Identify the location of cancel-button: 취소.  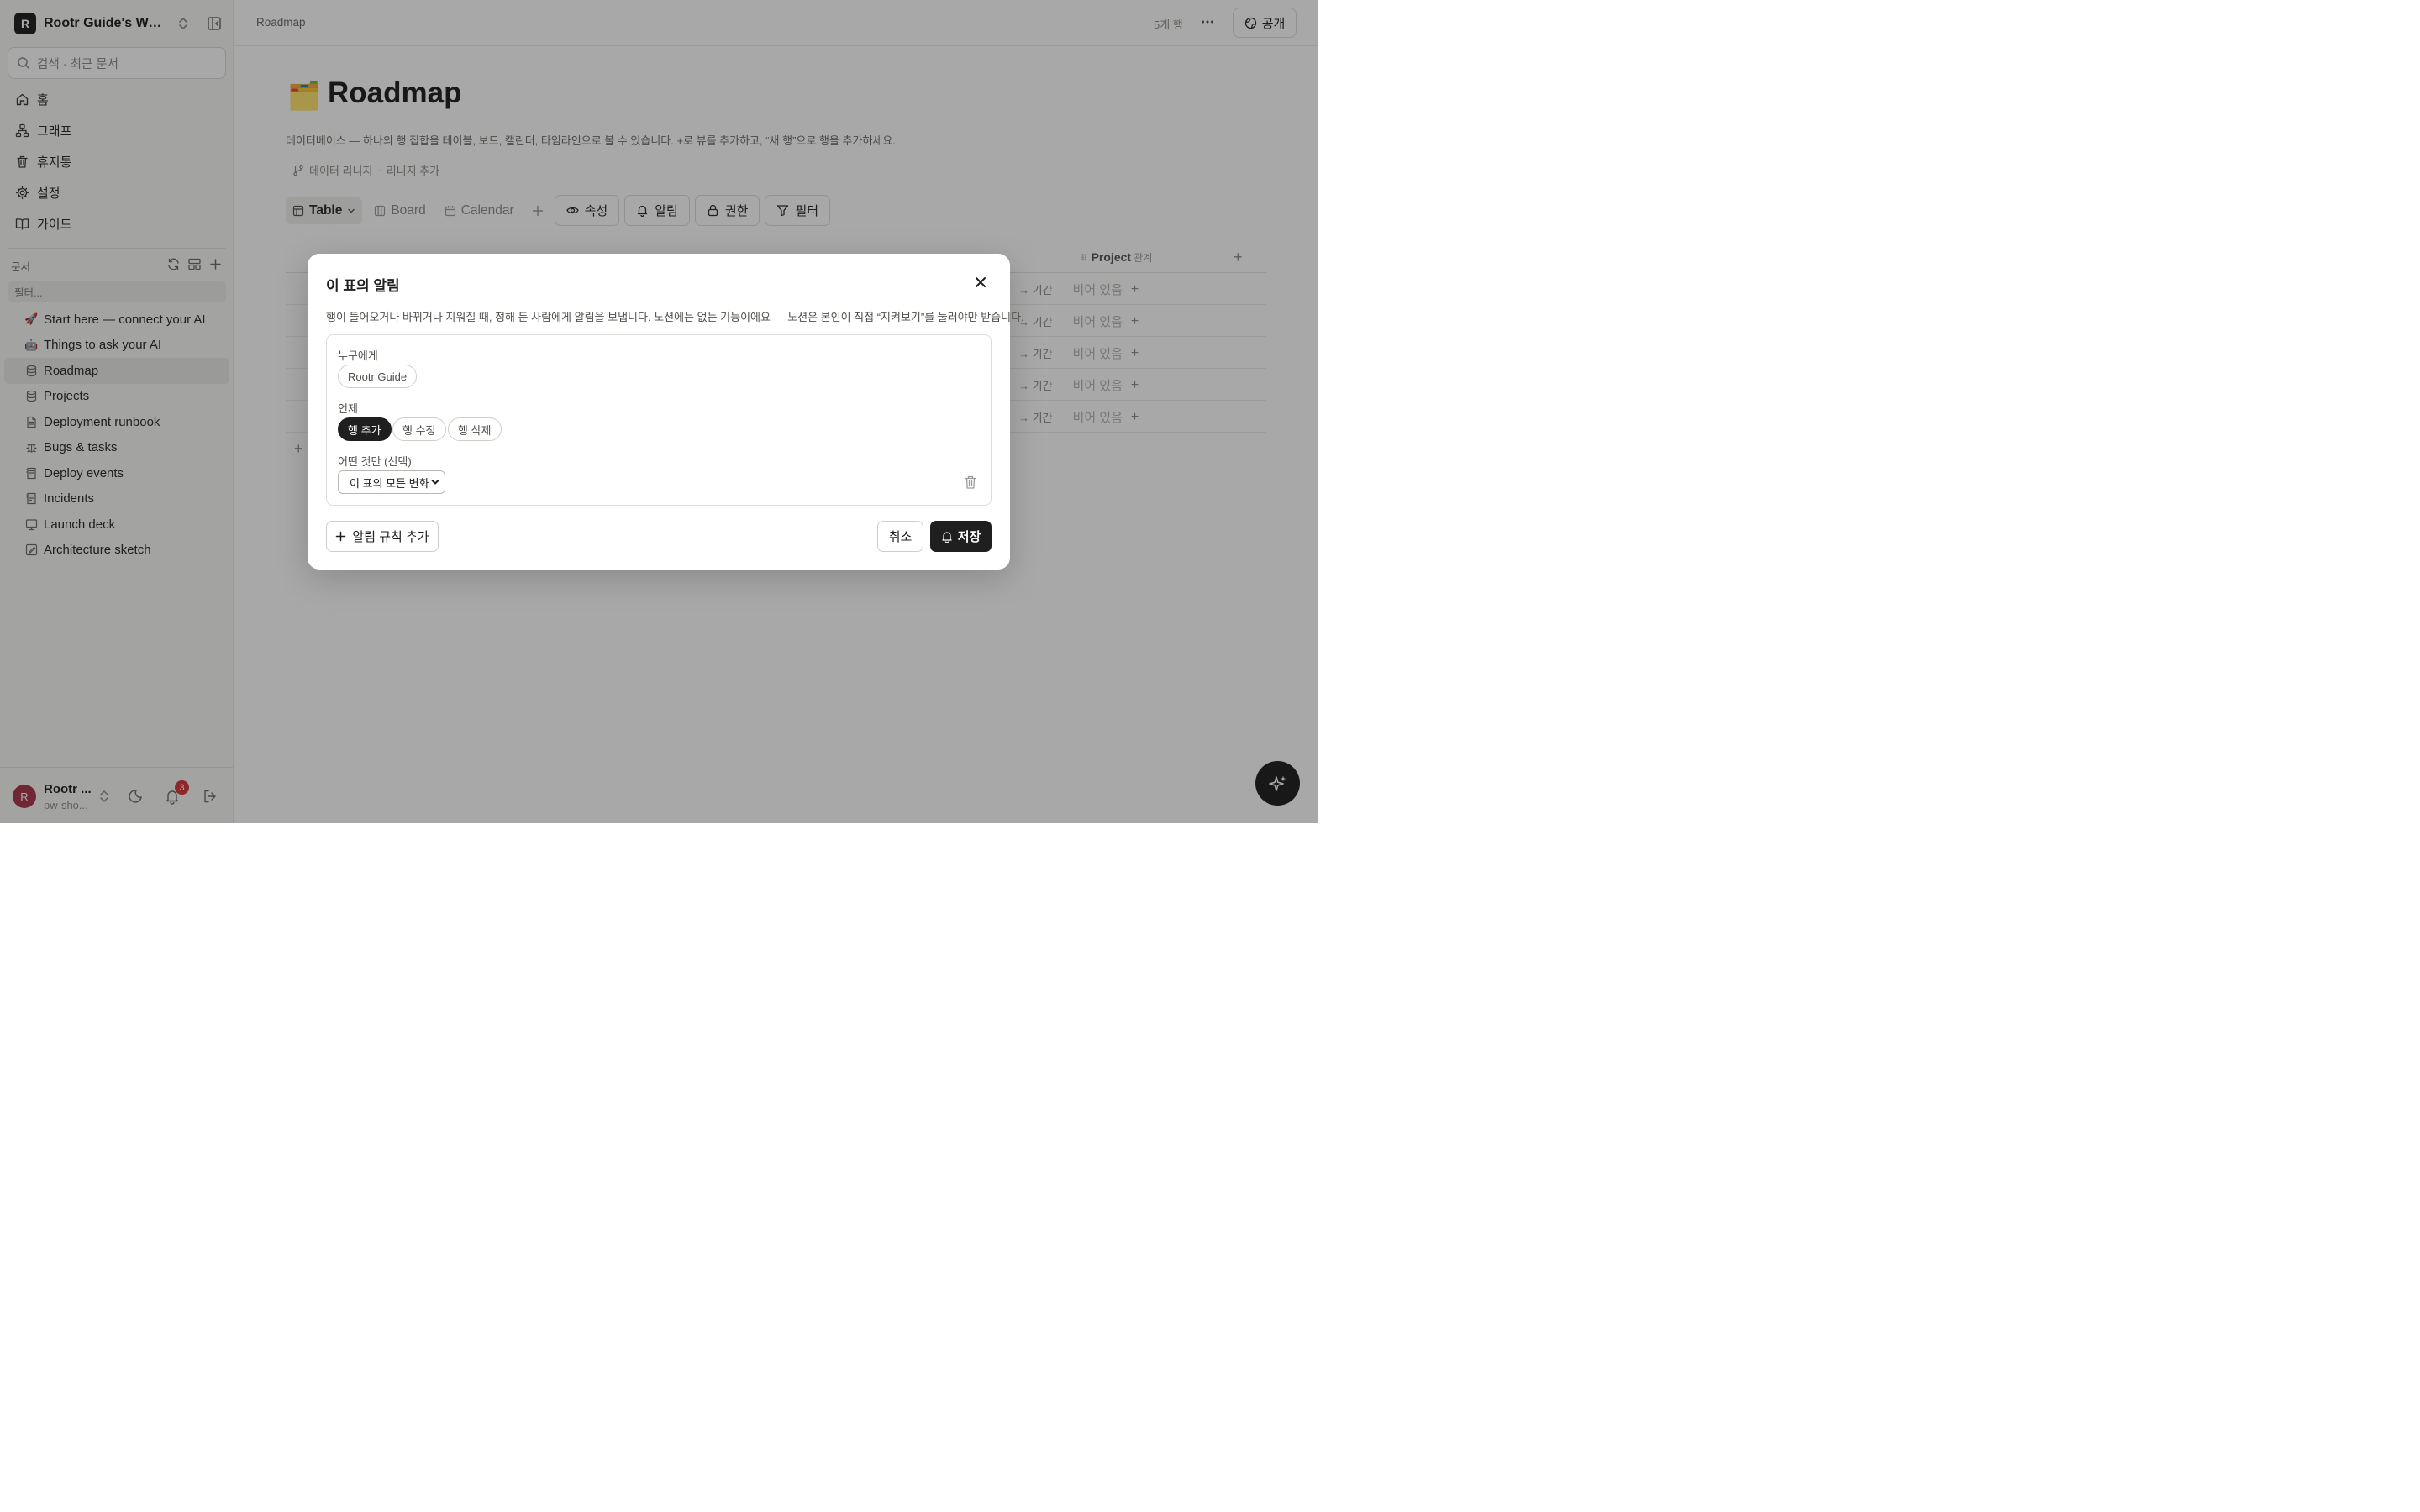
(900, 536).